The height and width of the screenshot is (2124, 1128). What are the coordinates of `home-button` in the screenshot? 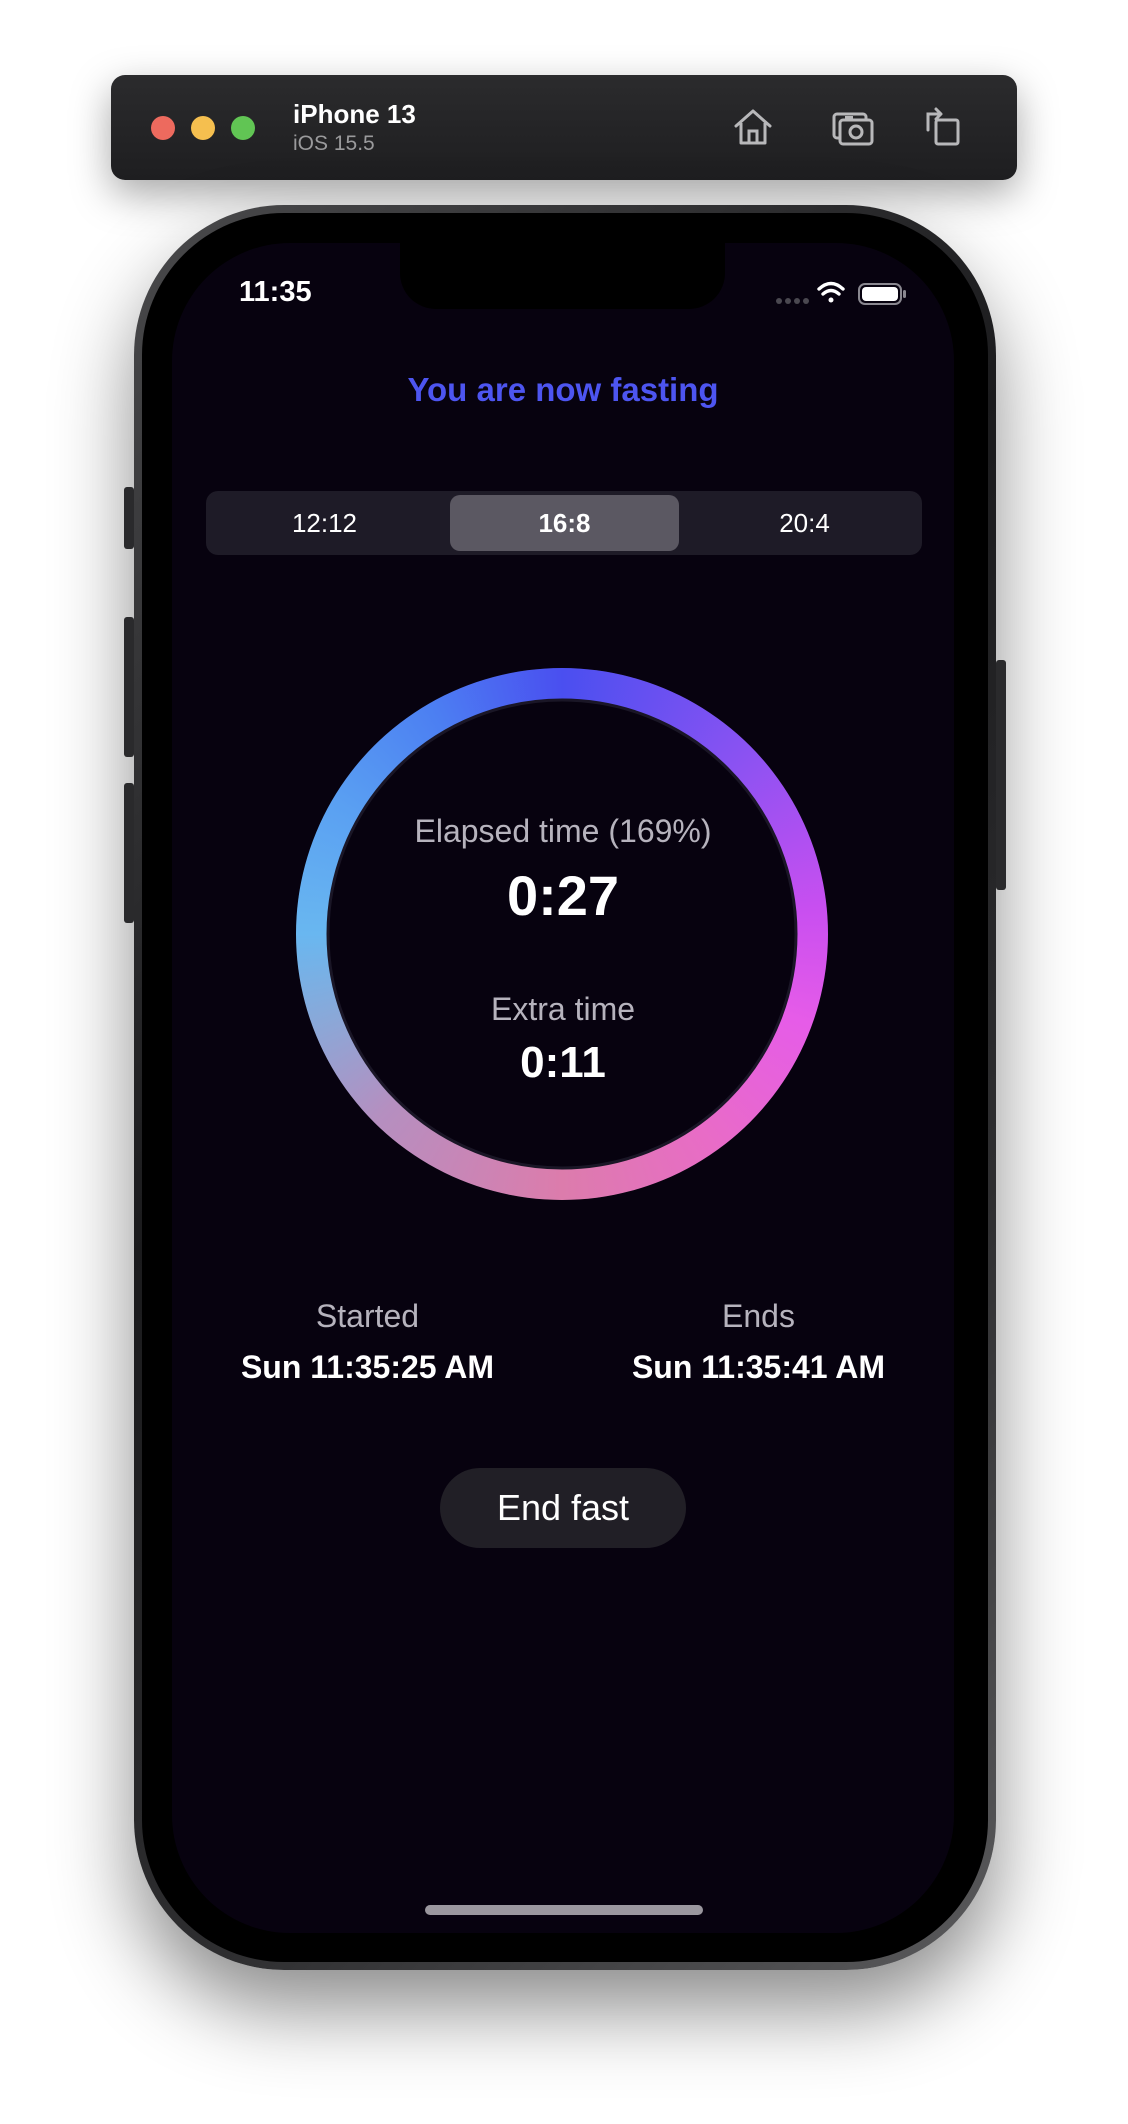 It's located at (753, 127).